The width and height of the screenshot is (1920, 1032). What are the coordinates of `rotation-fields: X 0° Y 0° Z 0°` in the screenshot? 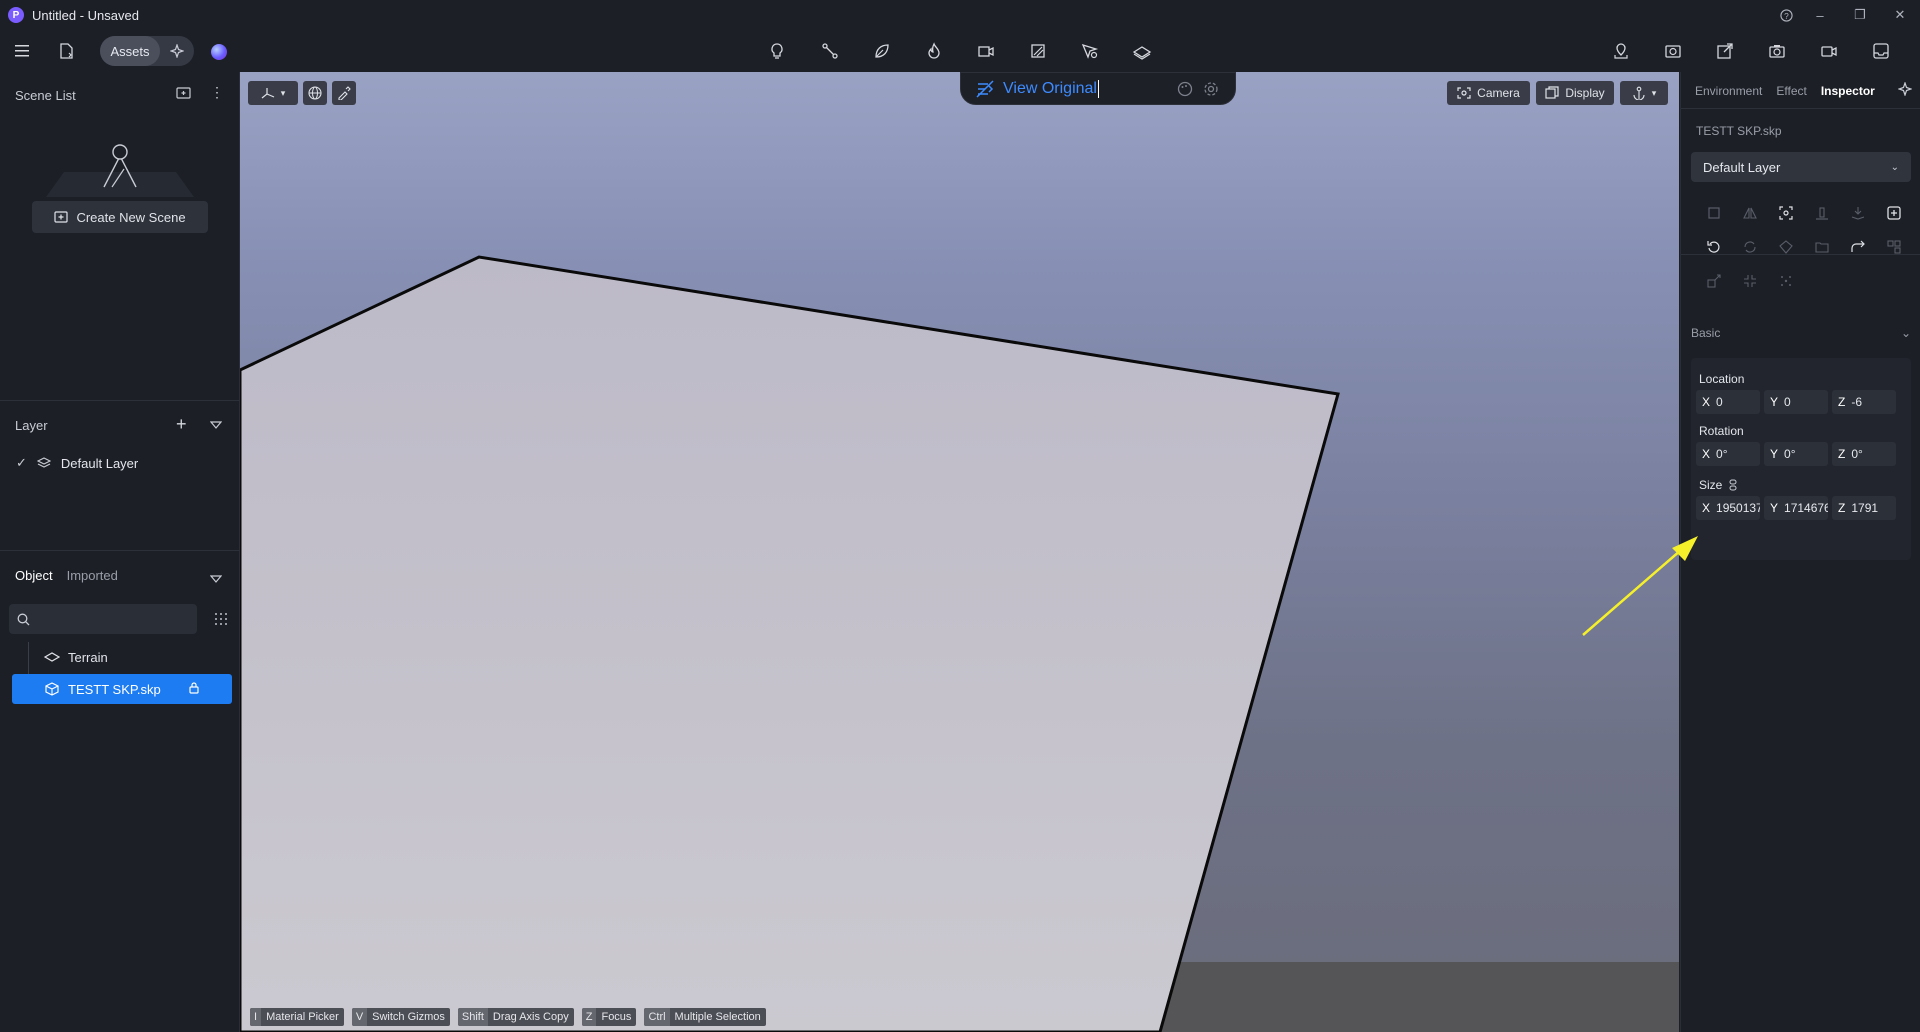 It's located at (1796, 454).